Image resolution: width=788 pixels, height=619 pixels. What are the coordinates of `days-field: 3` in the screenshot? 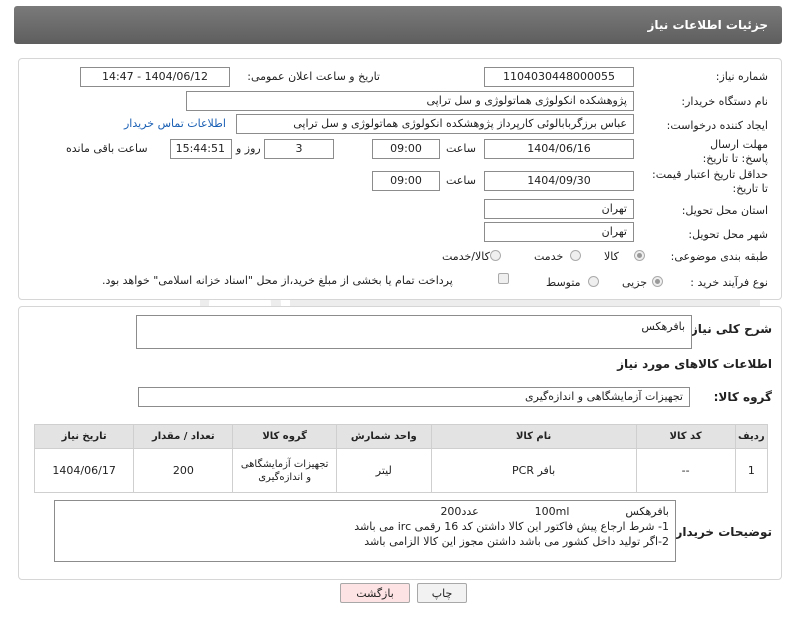 It's located at (299, 149).